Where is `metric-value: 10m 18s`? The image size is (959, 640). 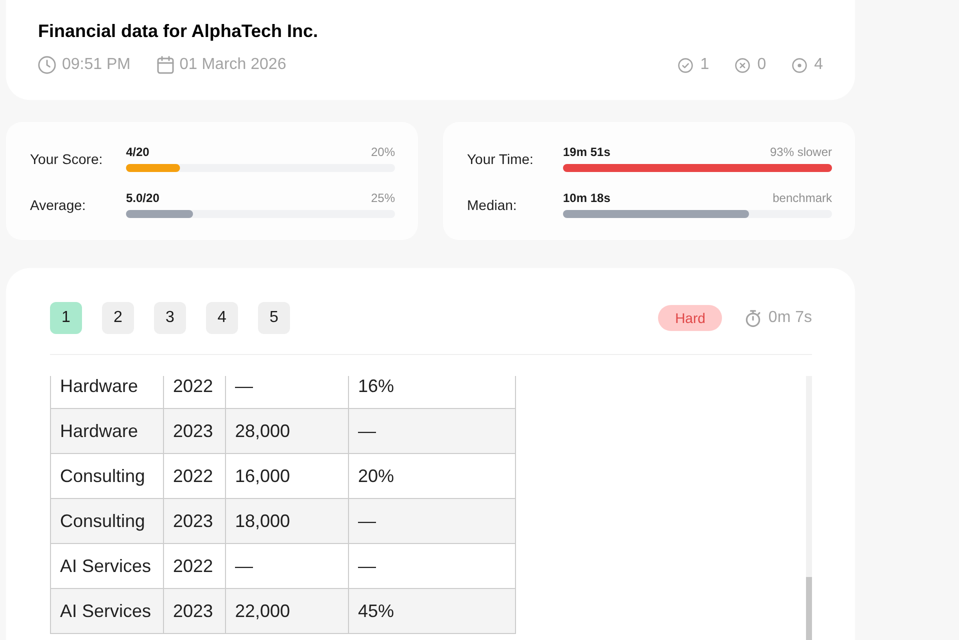
metric-value: 10m 18s is located at coordinates (586, 198).